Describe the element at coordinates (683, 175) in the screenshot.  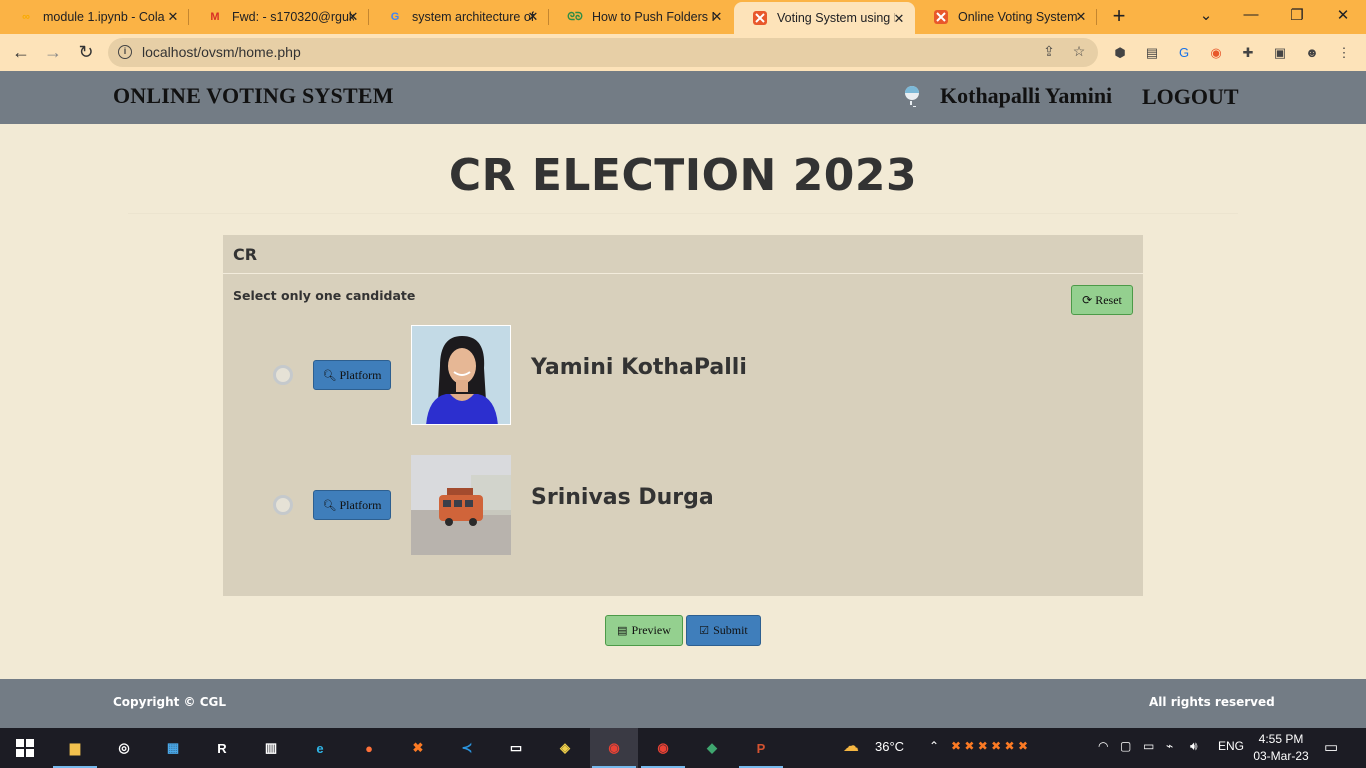
I see `page-title: CR ELECTION 2023` at that location.